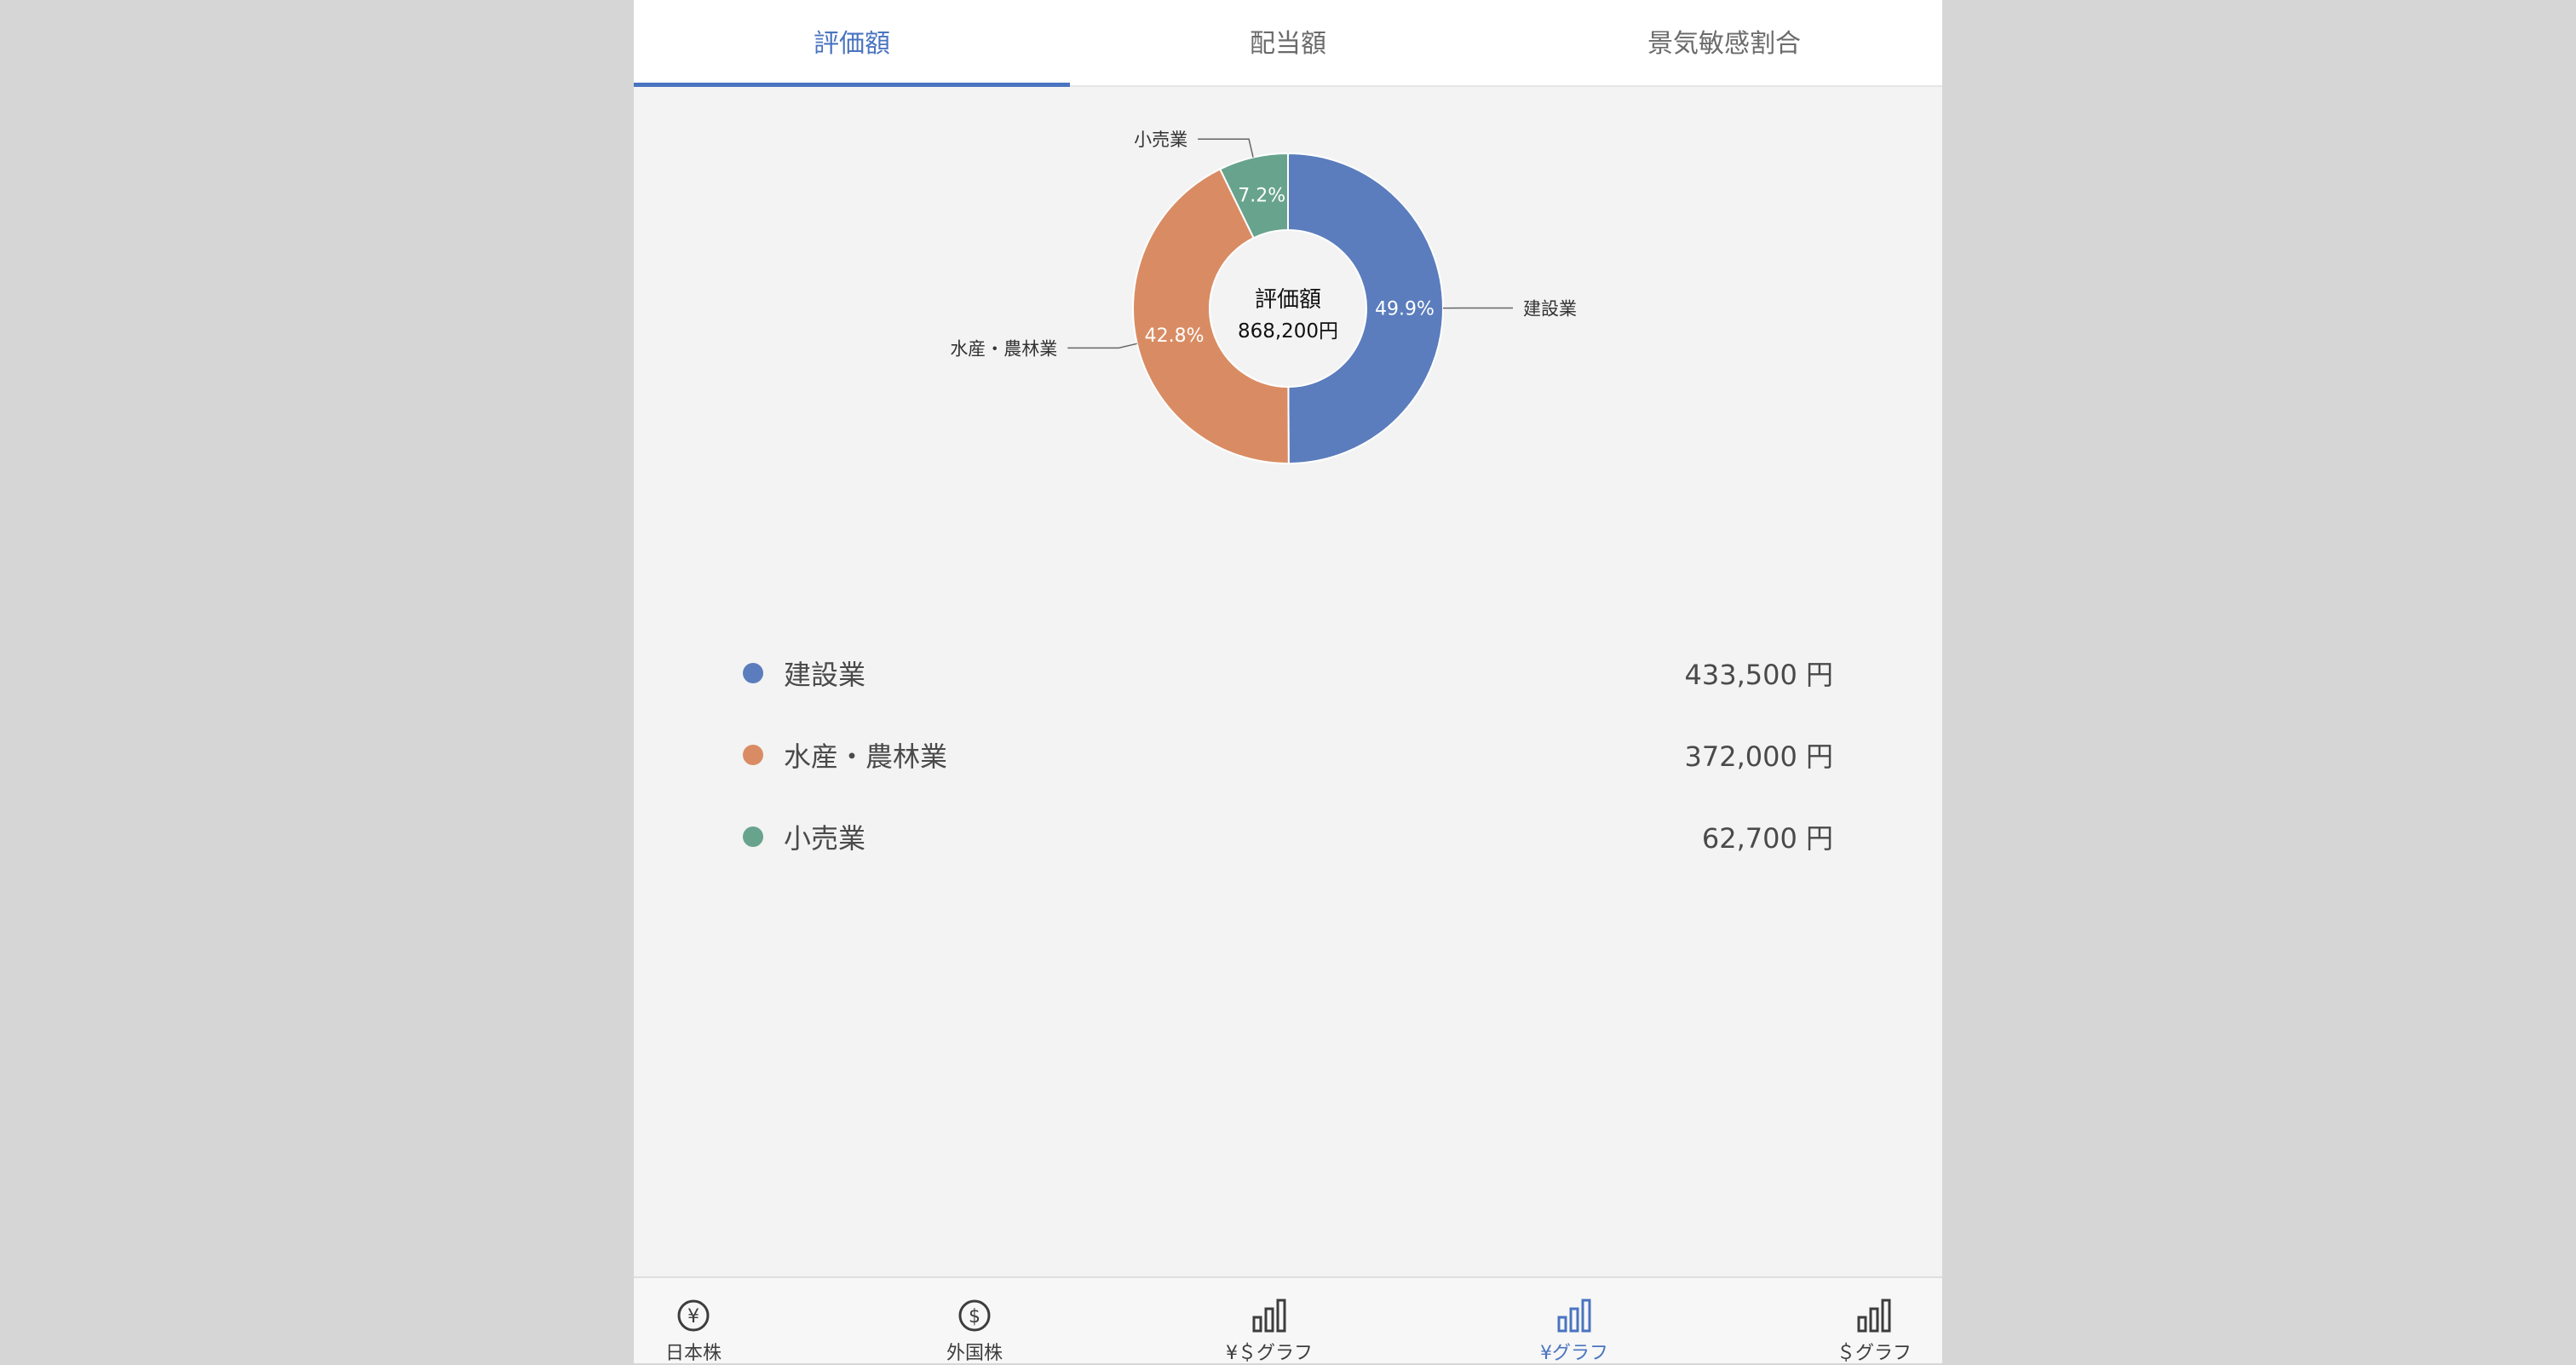 The height and width of the screenshot is (1365, 2576). Describe the element at coordinates (1004, 348) in the screenshot. I see `slice-outer-label: 水産・農林業` at that location.